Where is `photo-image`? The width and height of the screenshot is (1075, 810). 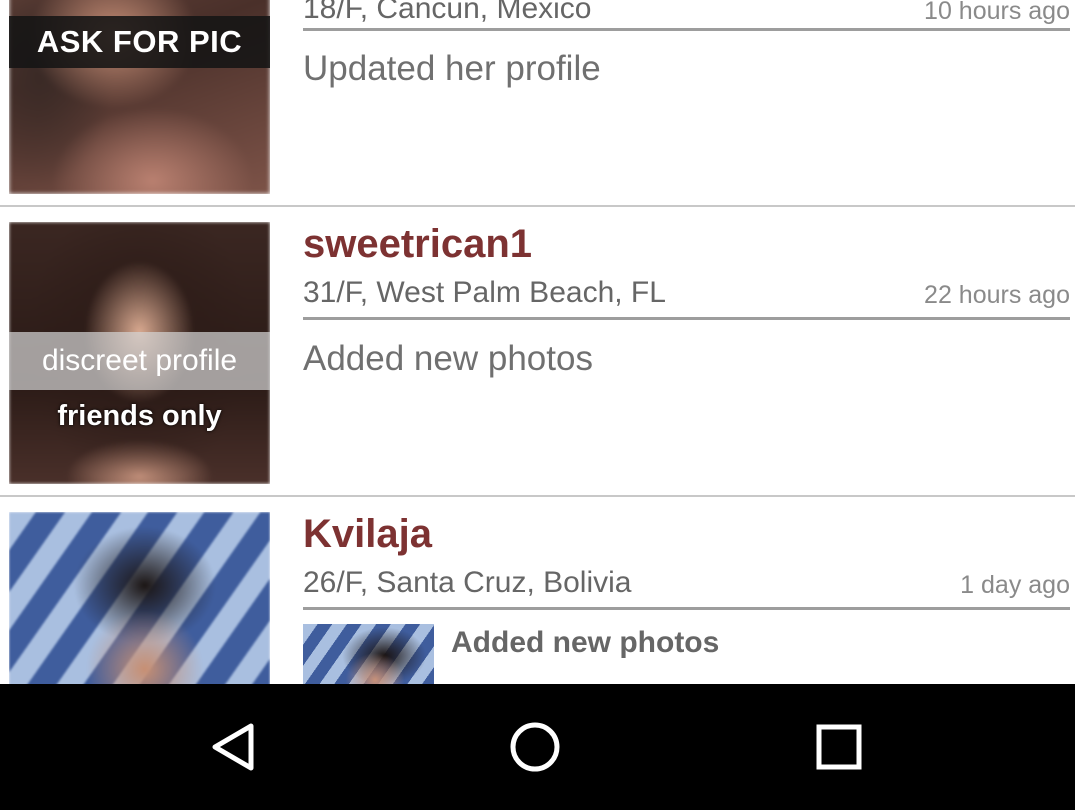 photo-image is located at coordinates (139, 598).